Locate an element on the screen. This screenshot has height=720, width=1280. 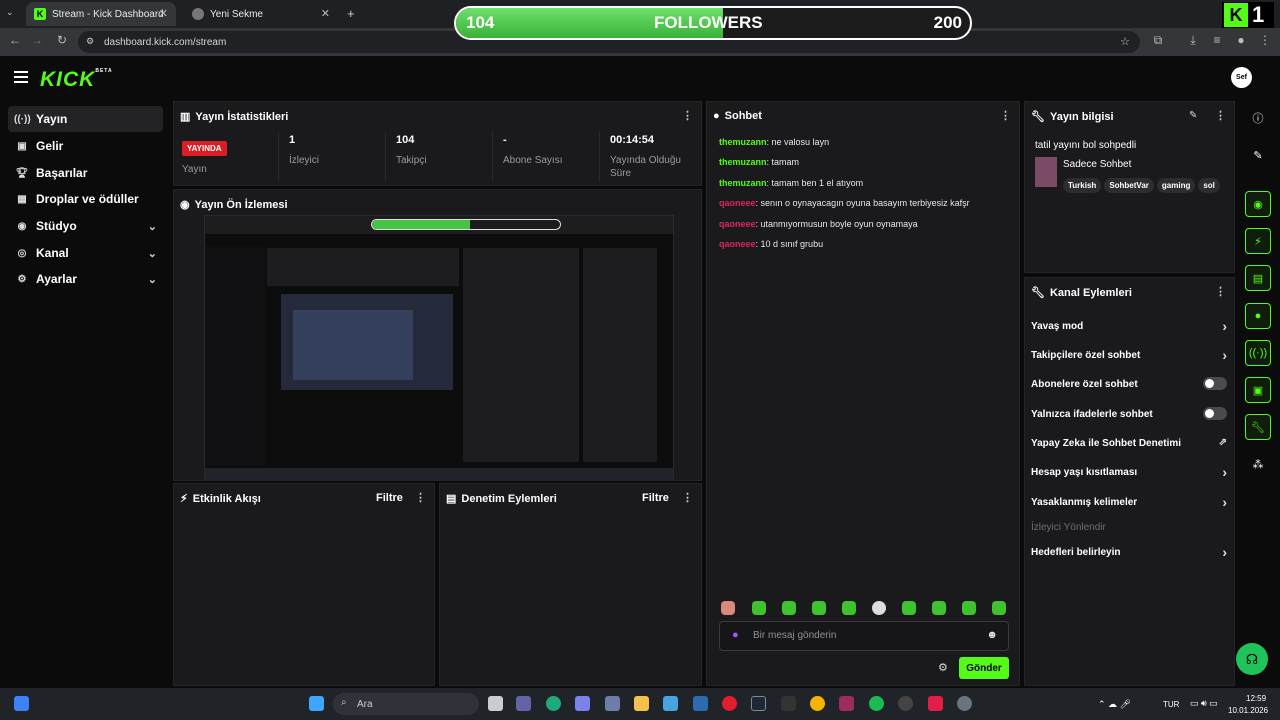
clock-time: 12:59 is located at coordinates (1256, 698).